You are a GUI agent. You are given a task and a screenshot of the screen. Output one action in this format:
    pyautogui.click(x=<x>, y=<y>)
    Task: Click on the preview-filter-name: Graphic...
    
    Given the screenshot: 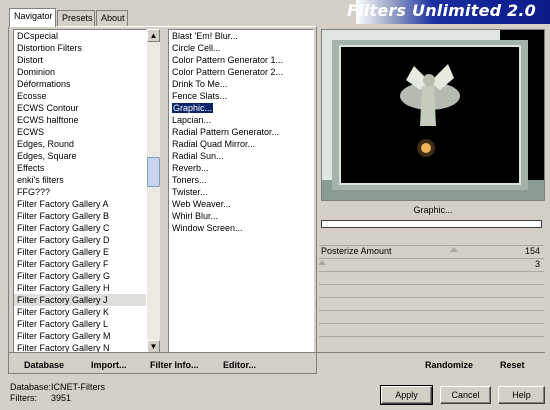 What is the action you would take?
    pyautogui.click(x=433, y=210)
    